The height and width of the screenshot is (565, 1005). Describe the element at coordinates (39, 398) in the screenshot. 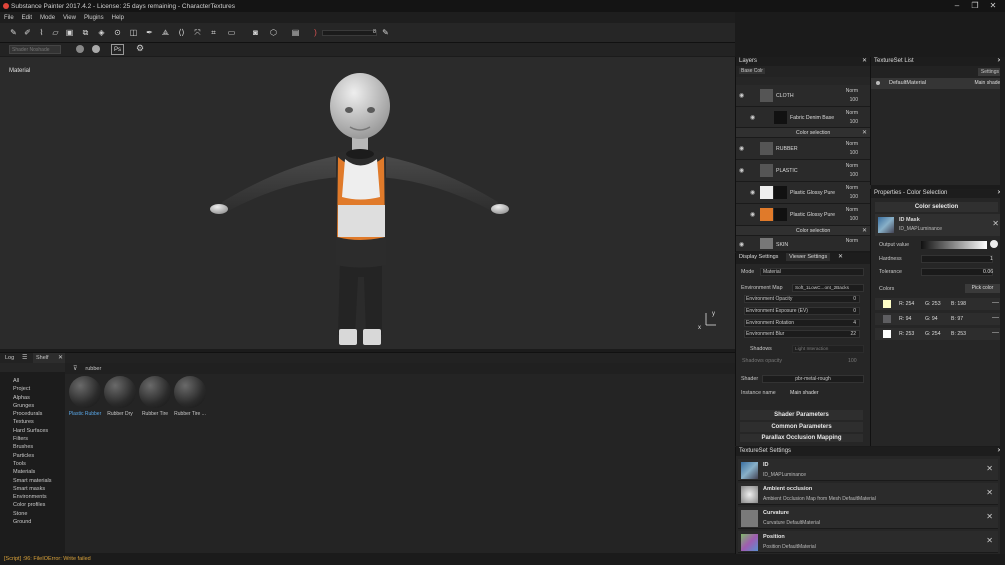

I see `shelf-cat-alphas: Alphas` at that location.